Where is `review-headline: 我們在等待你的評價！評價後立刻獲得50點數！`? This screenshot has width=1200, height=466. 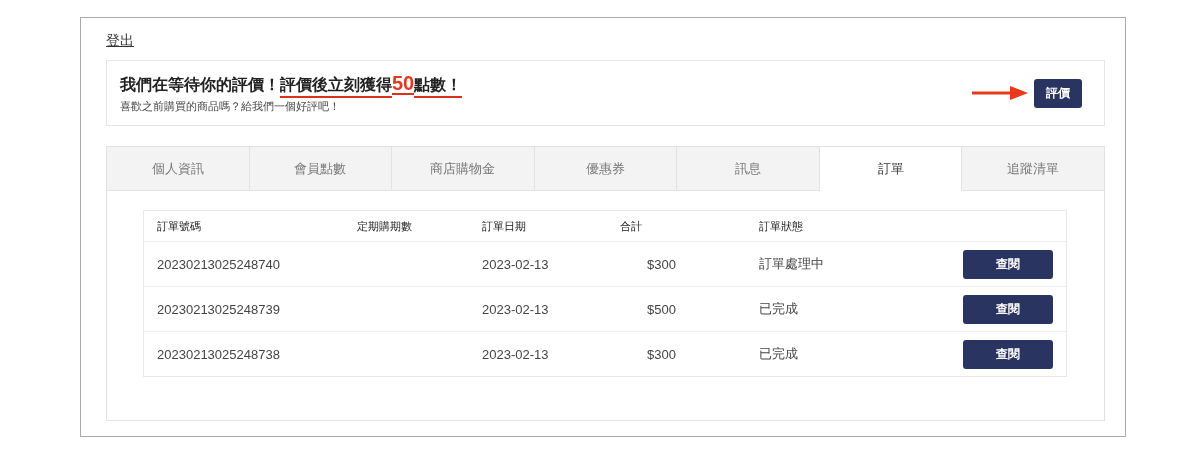 review-headline: 我們在等待你的評價！評價後立刻獲得50點數！ is located at coordinates (546, 85).